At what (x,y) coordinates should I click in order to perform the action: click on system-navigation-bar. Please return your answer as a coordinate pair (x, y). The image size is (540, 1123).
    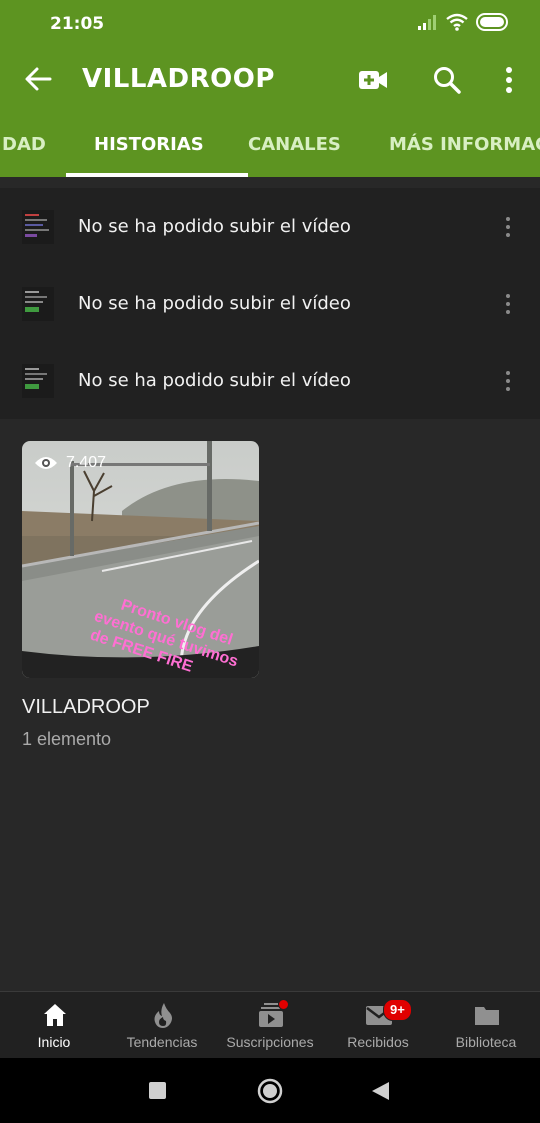
    Looking at the image, I should click on (270, 1090).